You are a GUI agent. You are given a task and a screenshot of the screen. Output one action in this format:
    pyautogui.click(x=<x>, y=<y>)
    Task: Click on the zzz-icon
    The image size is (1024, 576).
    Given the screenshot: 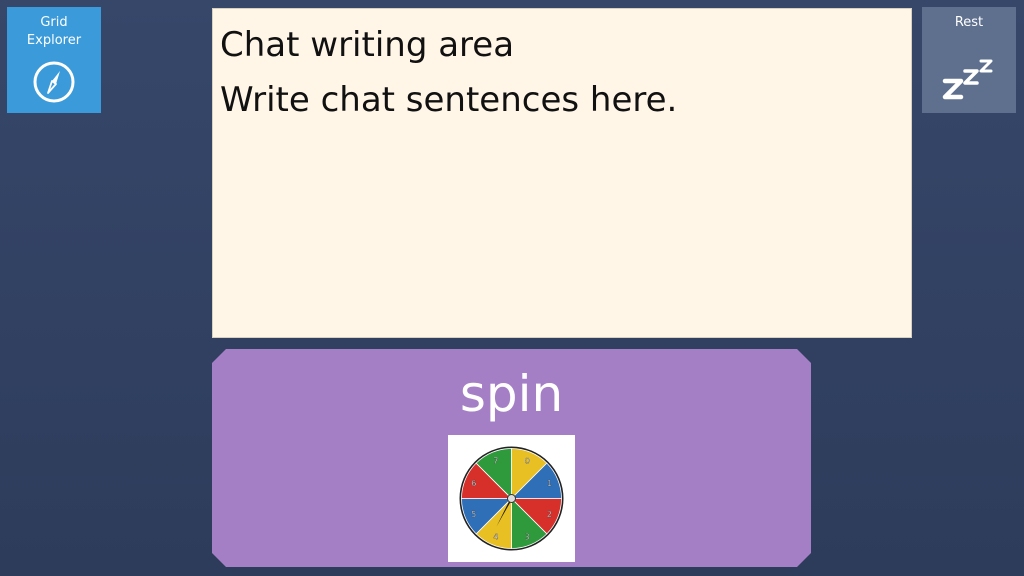 What is the action you would take?
    pyautogui.click(x=967, y=79)
    